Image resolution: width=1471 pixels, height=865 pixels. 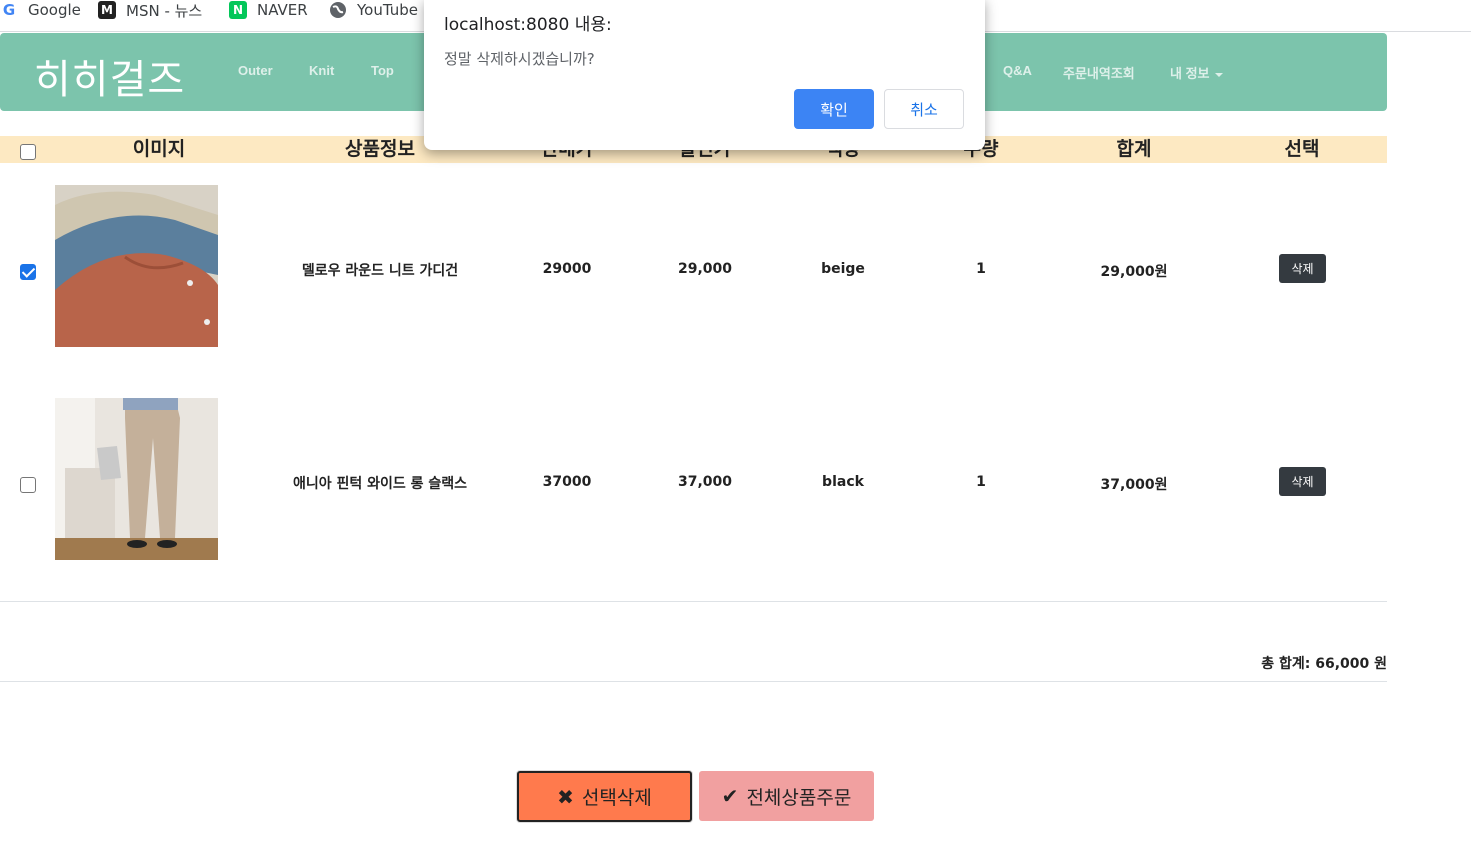 I want to click on nav-top: Top, so click(x=382, y=70).